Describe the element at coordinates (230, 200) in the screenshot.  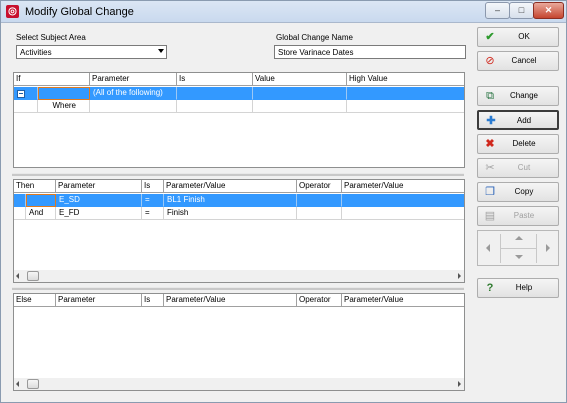
I see `parameter-value-cell: BL1 Finish` at that location.